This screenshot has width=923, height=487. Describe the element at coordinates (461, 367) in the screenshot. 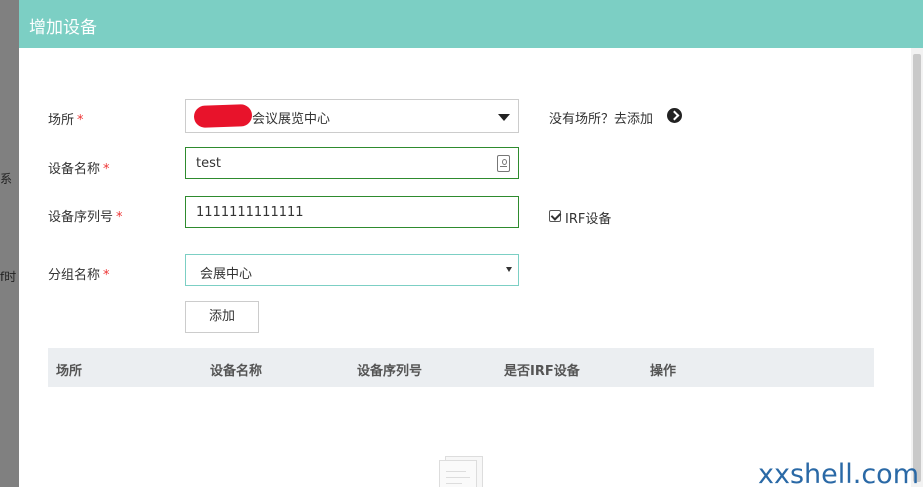

I see `device-table-header: 场所 设备名称 设备序列号 是否IRF设备 操作` at that location.